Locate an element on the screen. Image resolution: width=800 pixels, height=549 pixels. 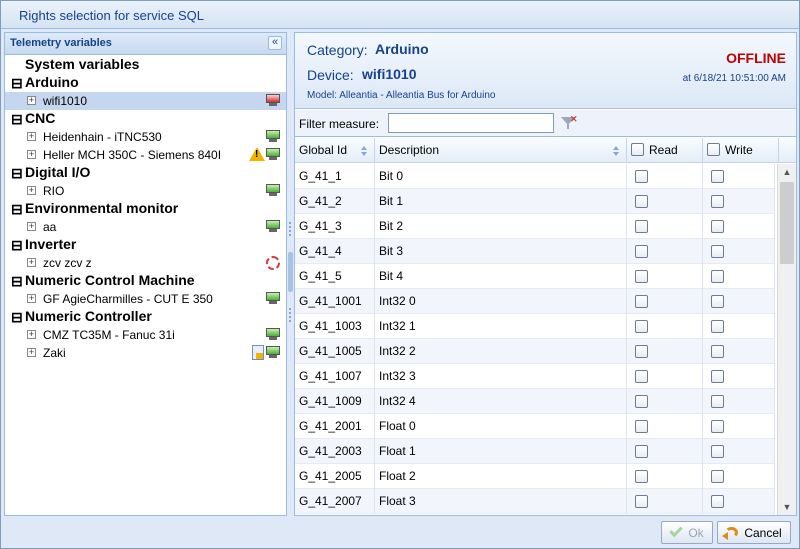
ok-button: Ok is located at coordinates (687, 532).